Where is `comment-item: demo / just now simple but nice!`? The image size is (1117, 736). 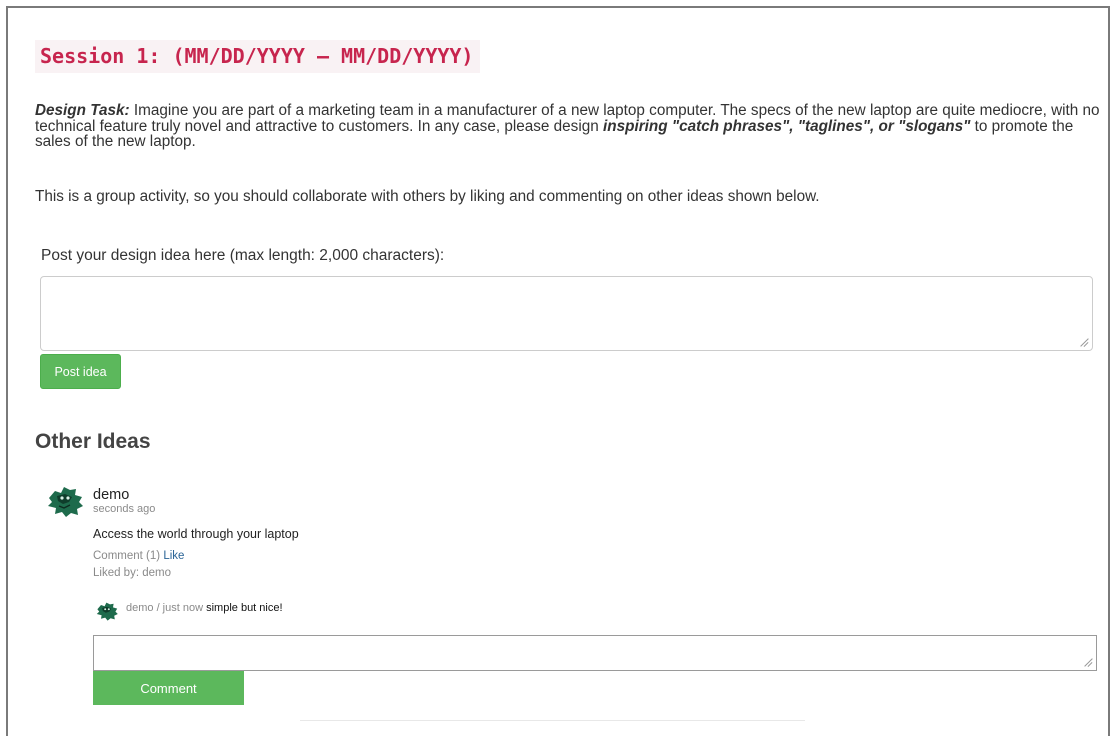 comment-item: demo / just now simple but nice! is located at coordinates (204, 608).